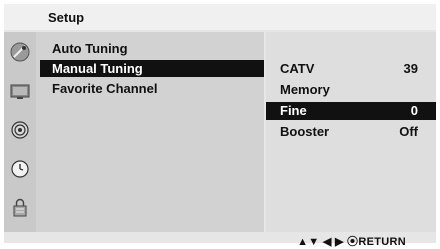  What do you see at coordinates (293, 110) in the screenshot?
I see `submenu-label: Fine` at bounding box center [293, 110].